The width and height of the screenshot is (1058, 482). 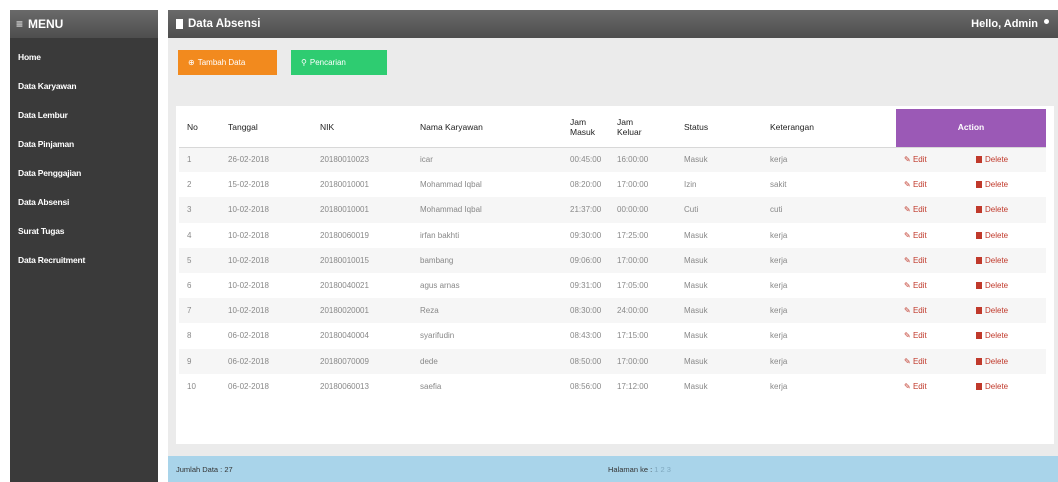 What do you see at coordinates (84, 56) in the screenshot?
I see `sidebar-item-home: Home` at bounding box center [84, 56].